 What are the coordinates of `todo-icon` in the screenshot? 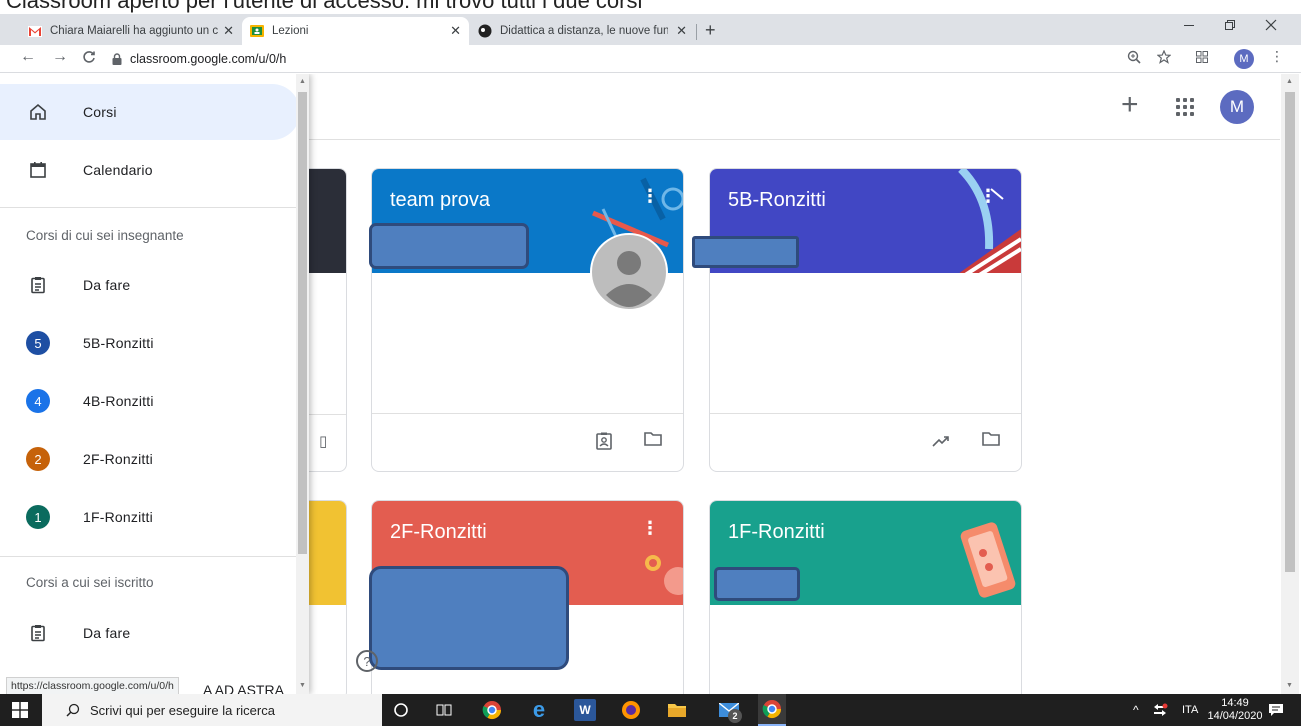 It's located at (38, 285).